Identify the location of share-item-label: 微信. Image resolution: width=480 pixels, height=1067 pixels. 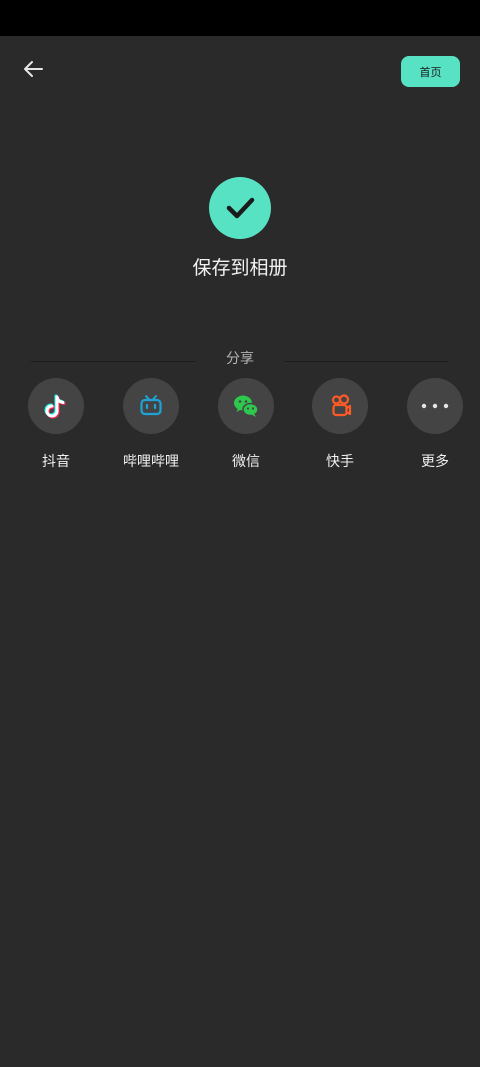
(246, 462).